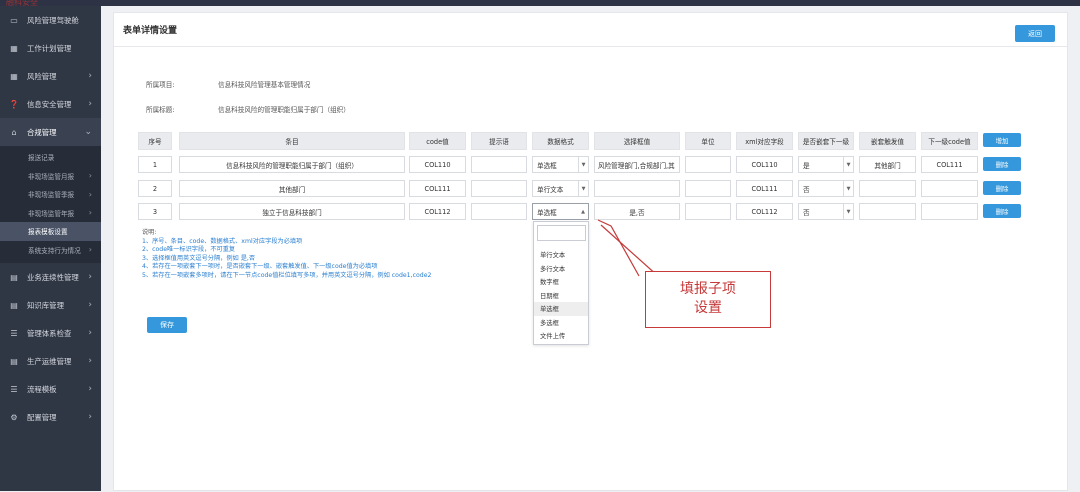 The width and height of the screenshot is (1080, 492). Describe the element at coordinates (41, 158) in the screenshot. I see `submenu-label: 报送记录` at that location.